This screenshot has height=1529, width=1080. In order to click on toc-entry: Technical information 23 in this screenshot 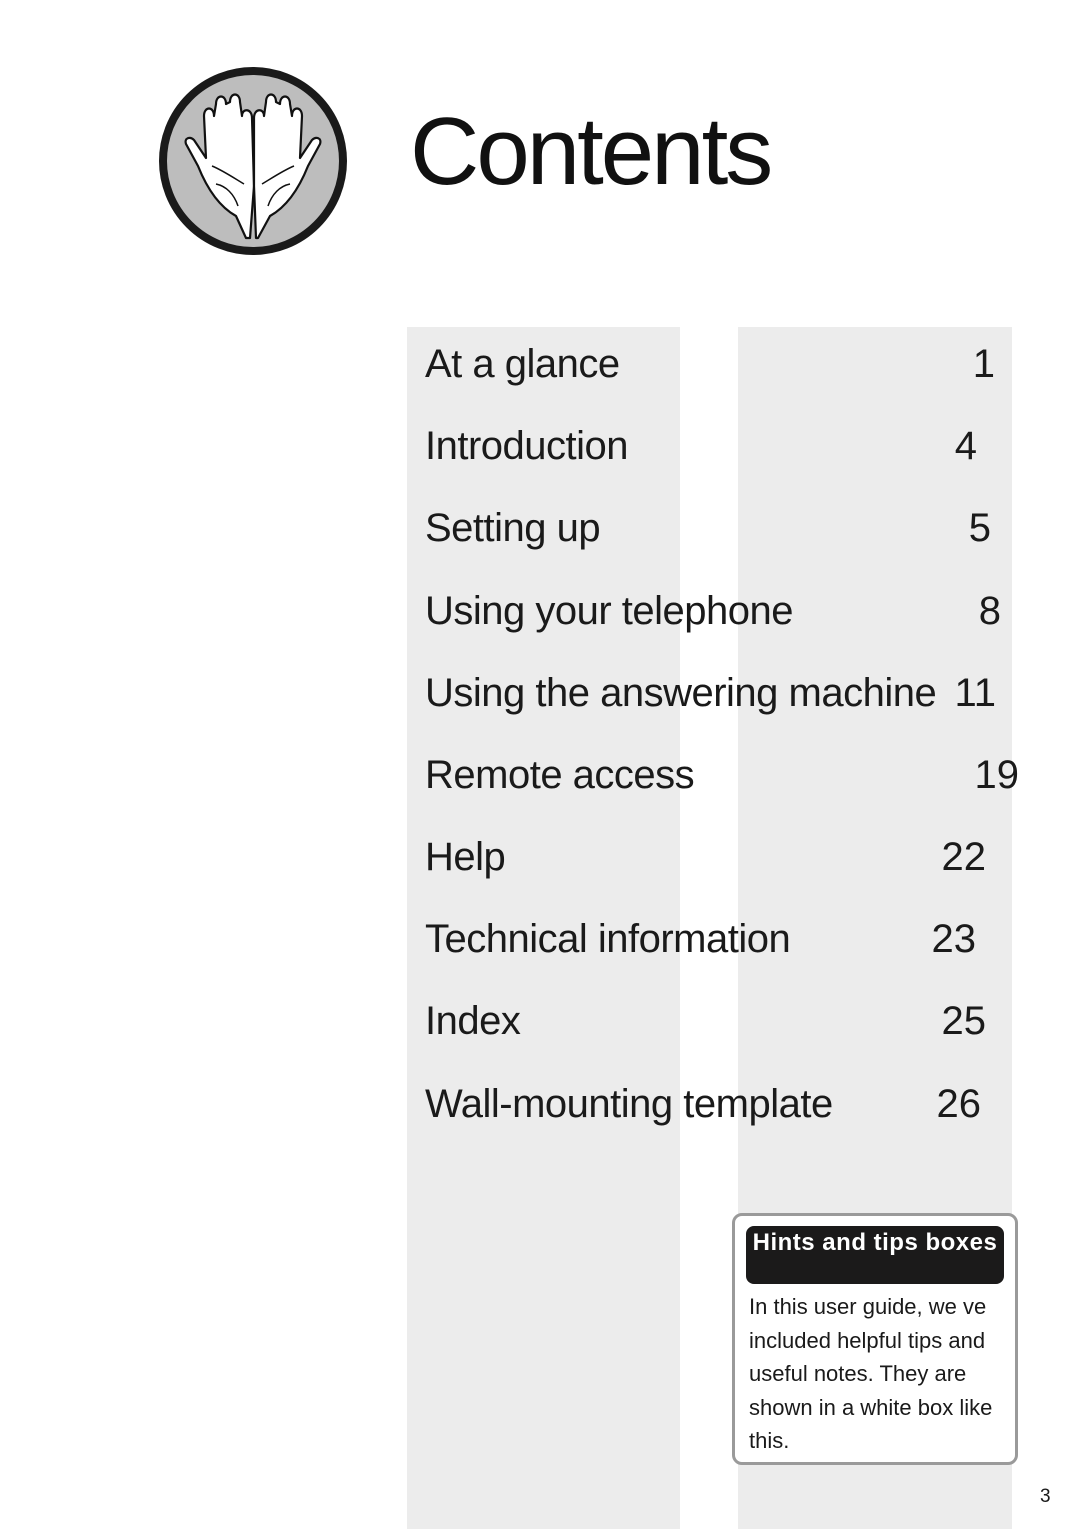, I will do `click(725, 939)`.